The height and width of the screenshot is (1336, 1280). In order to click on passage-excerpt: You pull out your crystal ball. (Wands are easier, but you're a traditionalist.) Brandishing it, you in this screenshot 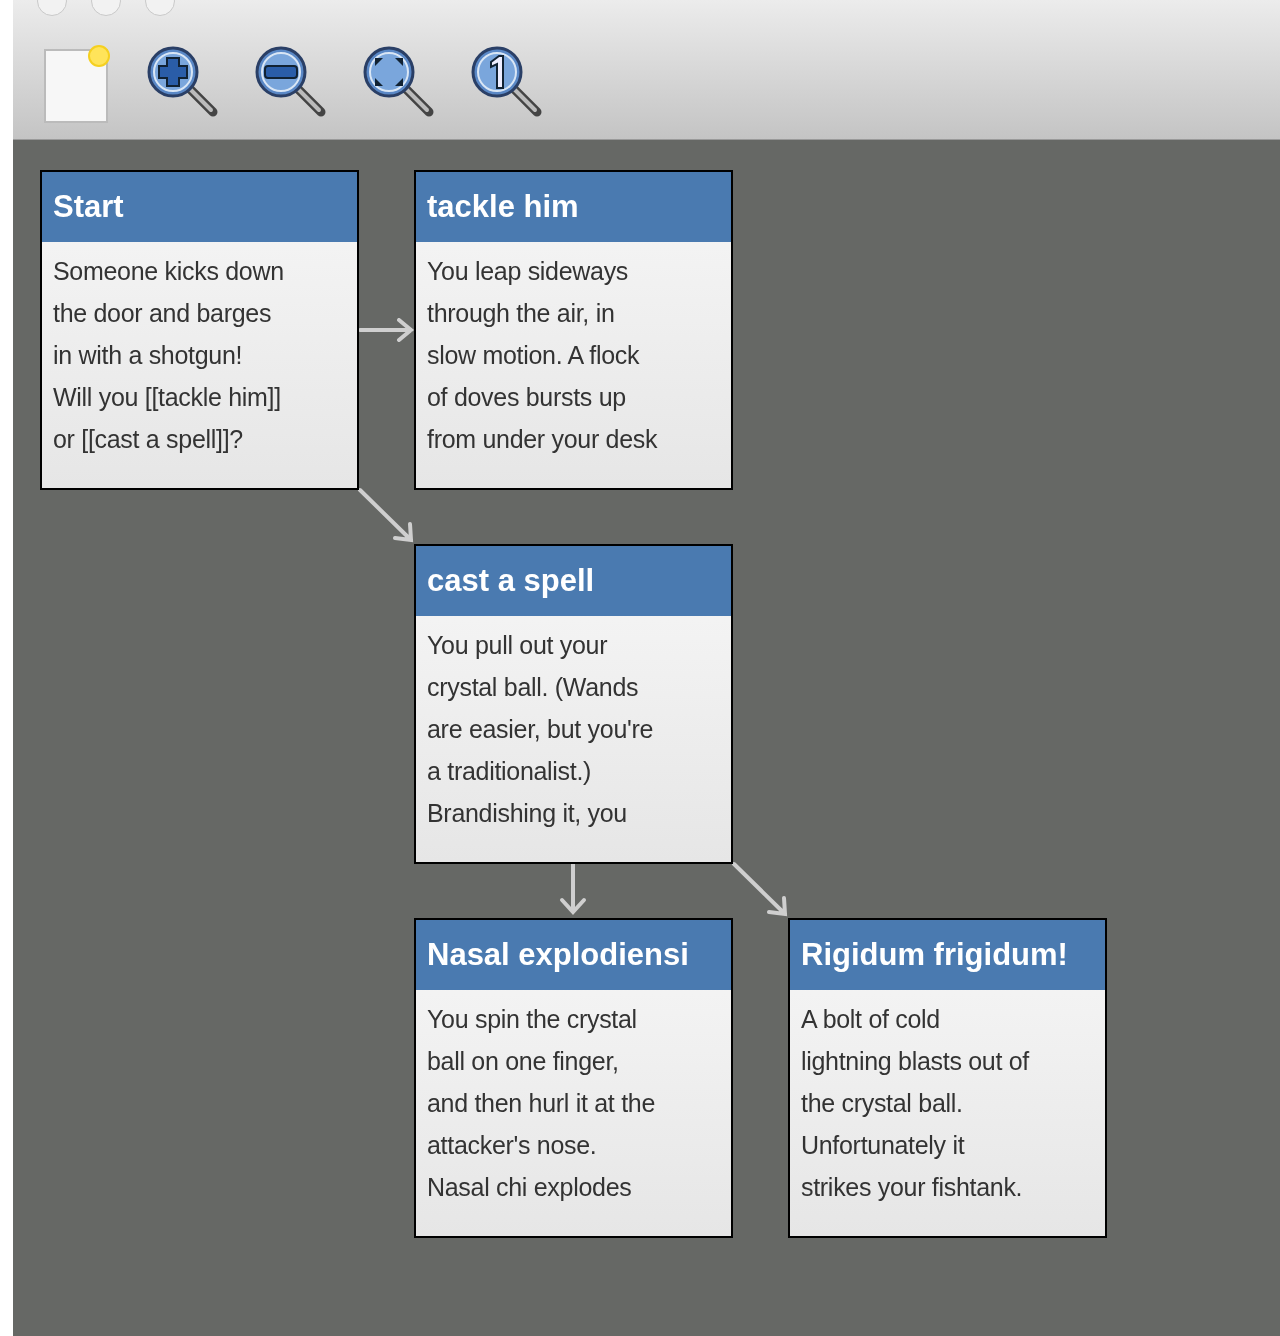, I will do `click(540, 729)`.